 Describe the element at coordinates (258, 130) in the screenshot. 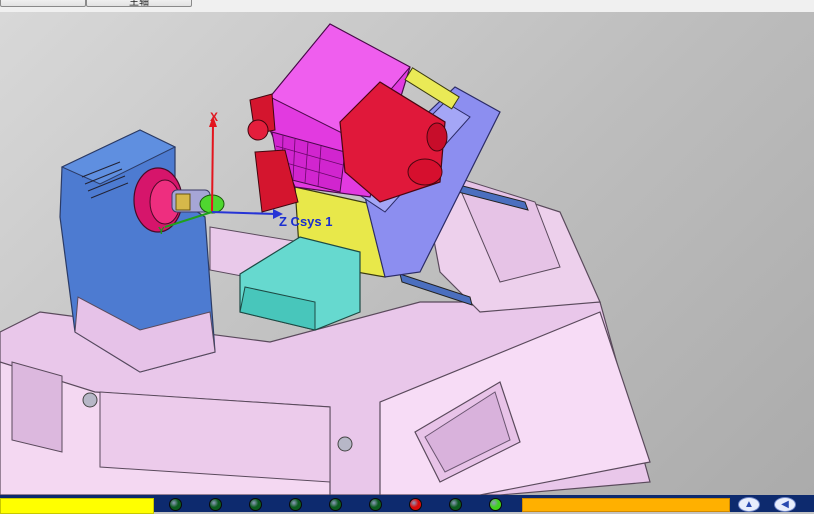

I see `tool-holder-round` at that location.